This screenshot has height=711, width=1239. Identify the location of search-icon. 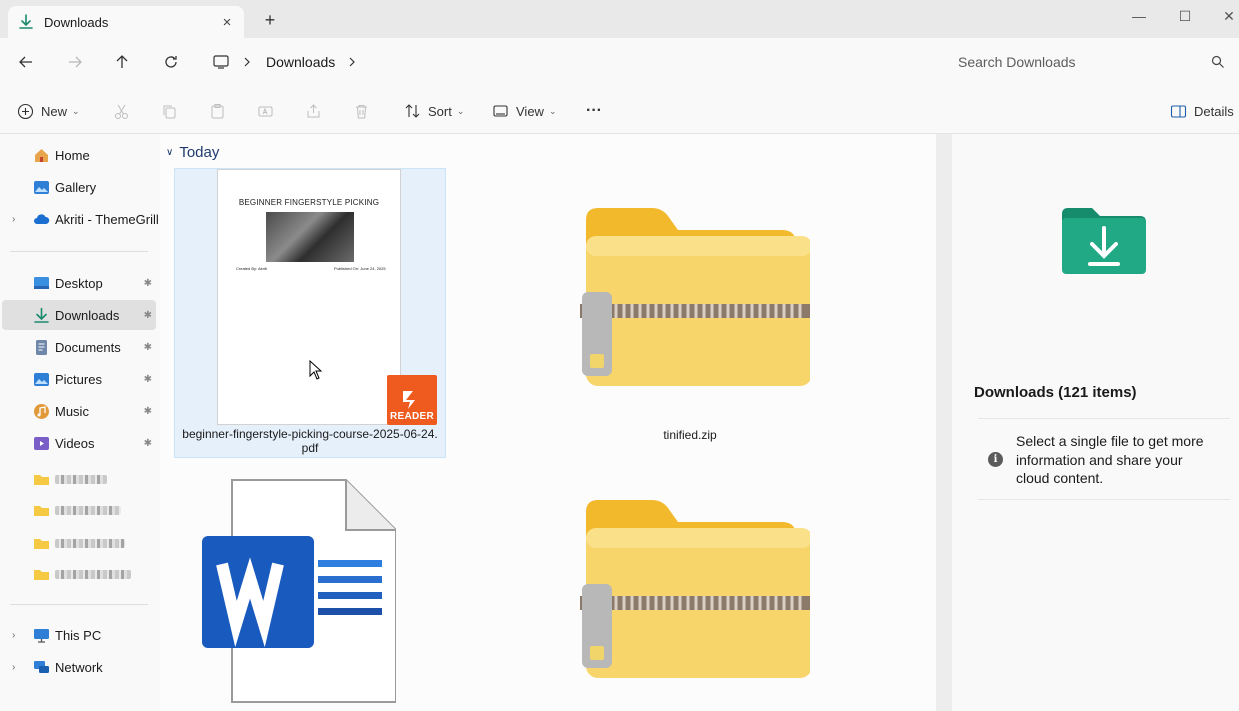
(1217, 61).